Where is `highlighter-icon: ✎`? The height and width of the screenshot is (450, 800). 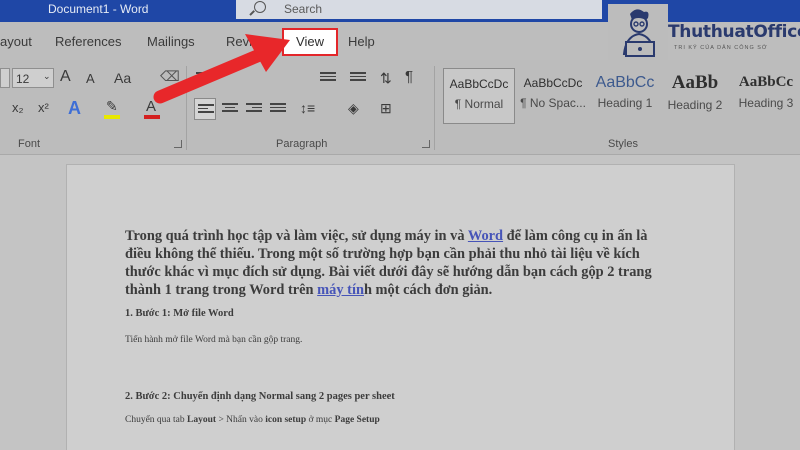 highlighter-icon: ✎ is located at coordinates (112, 106).